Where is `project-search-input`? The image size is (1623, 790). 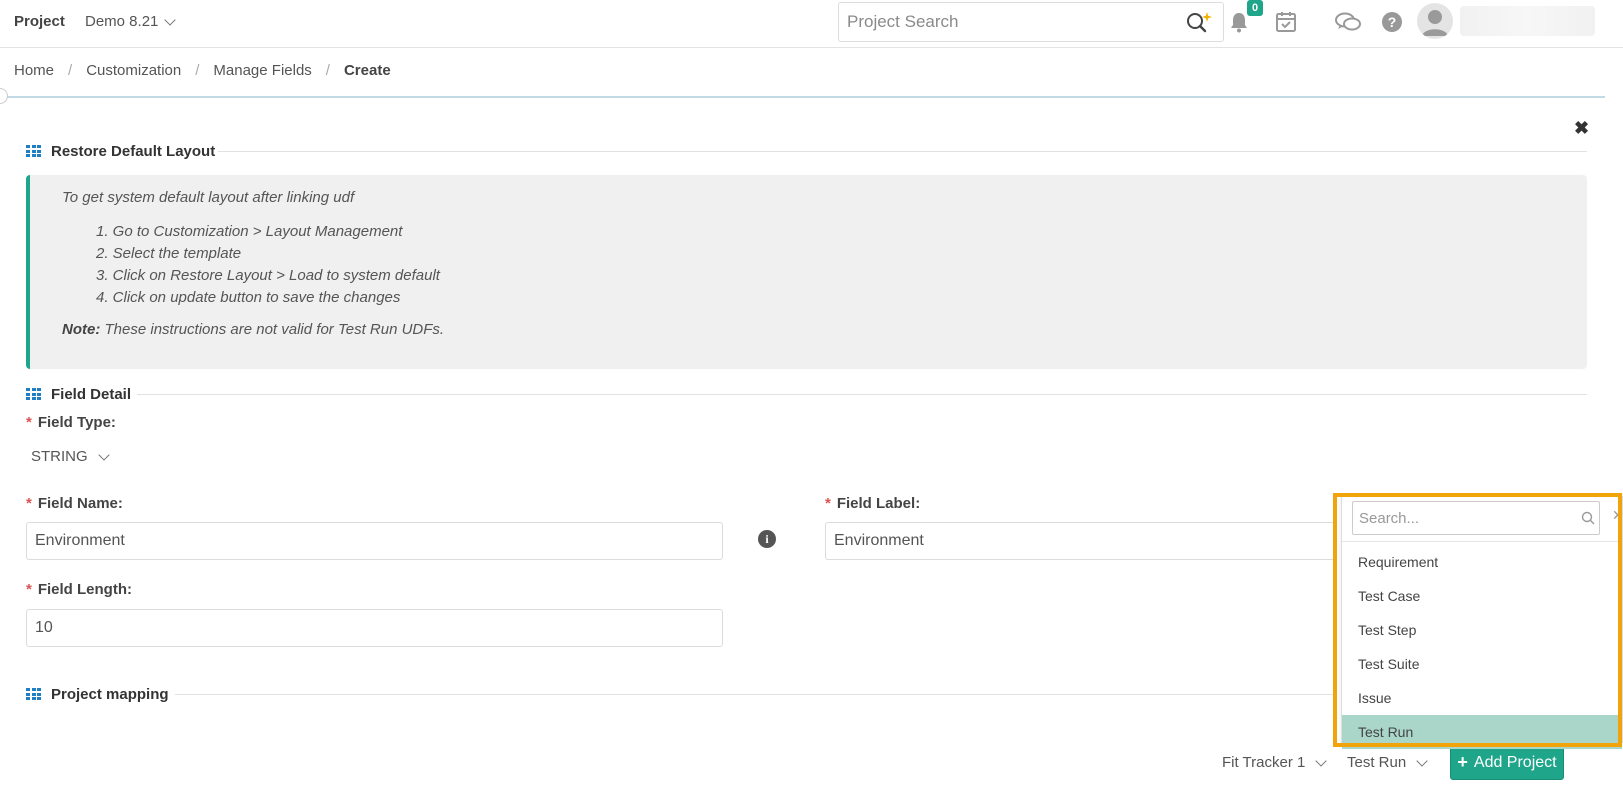 project-search-input is located at coordinates (1004, 22).